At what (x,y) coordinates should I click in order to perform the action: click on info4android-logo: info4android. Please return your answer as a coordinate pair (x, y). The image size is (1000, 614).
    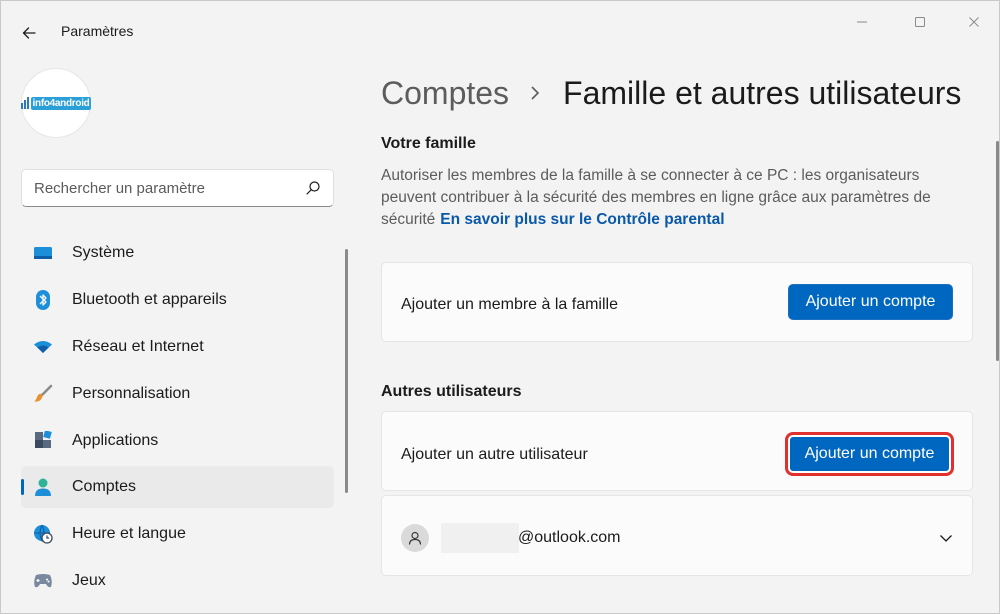
    Looking at the image, I should click on (56, 103).